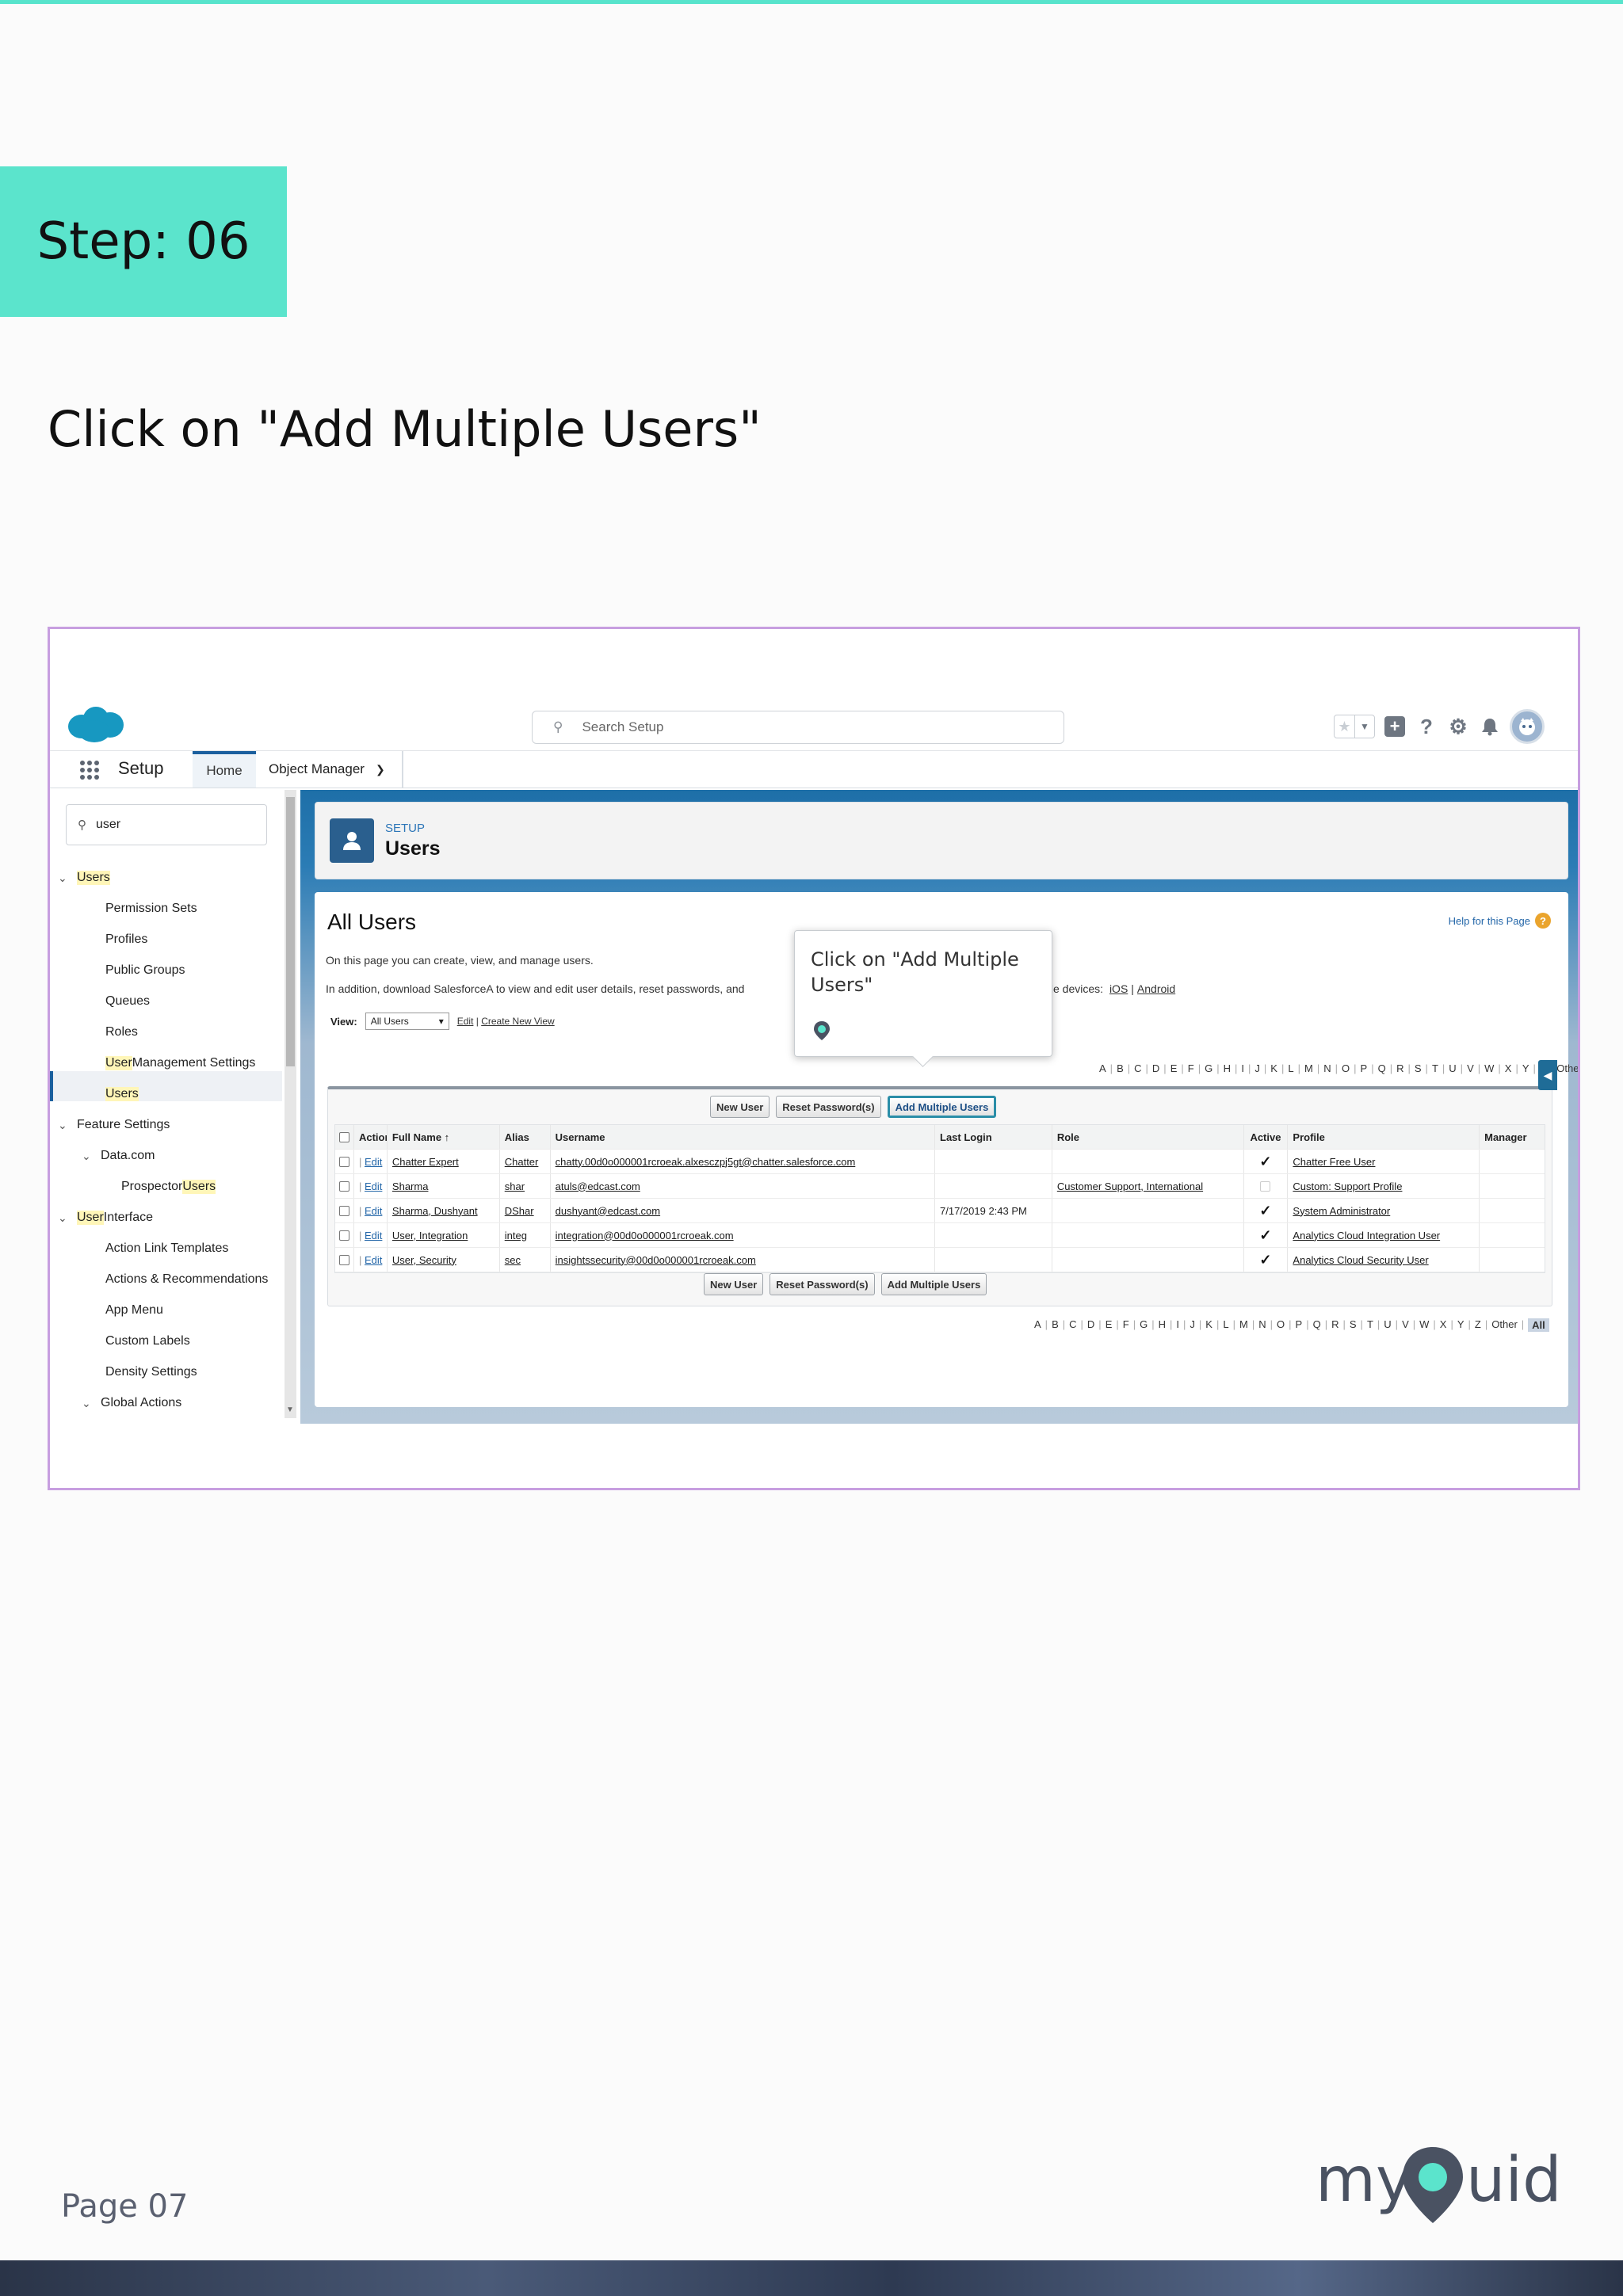  Describe the element at coordinates (180, 1063) in the screenshot. I see `sidebar-item-user-management-settings: User Management Settings` at that location.